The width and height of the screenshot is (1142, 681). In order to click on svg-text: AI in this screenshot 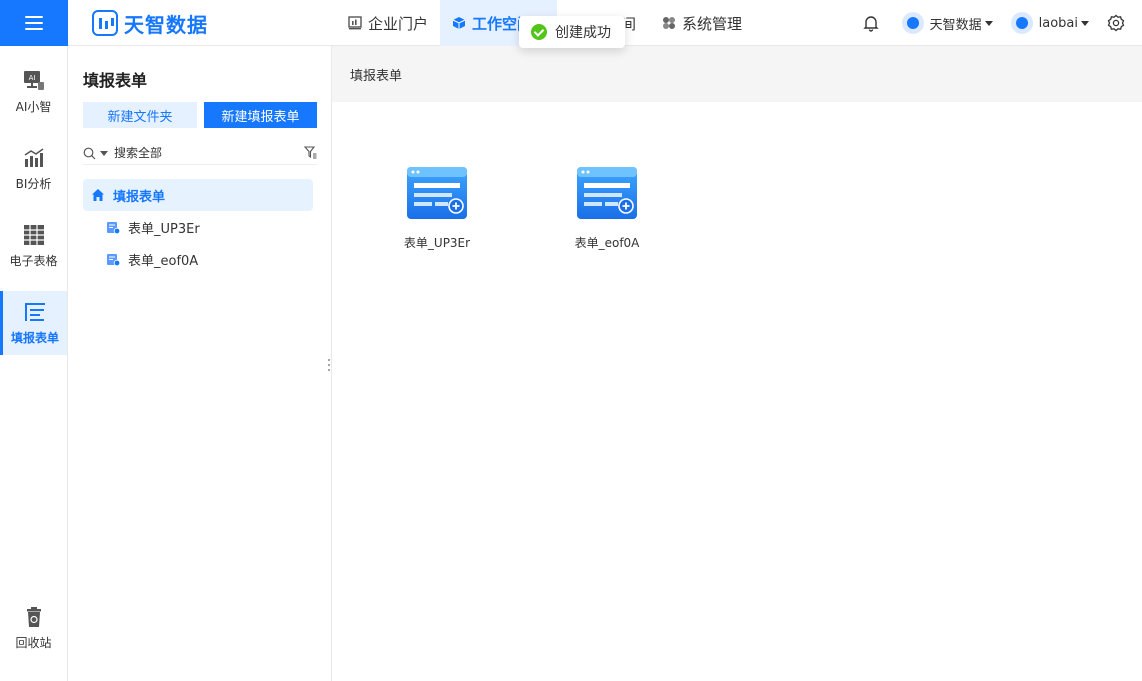, I will do `click(31, 78)`.